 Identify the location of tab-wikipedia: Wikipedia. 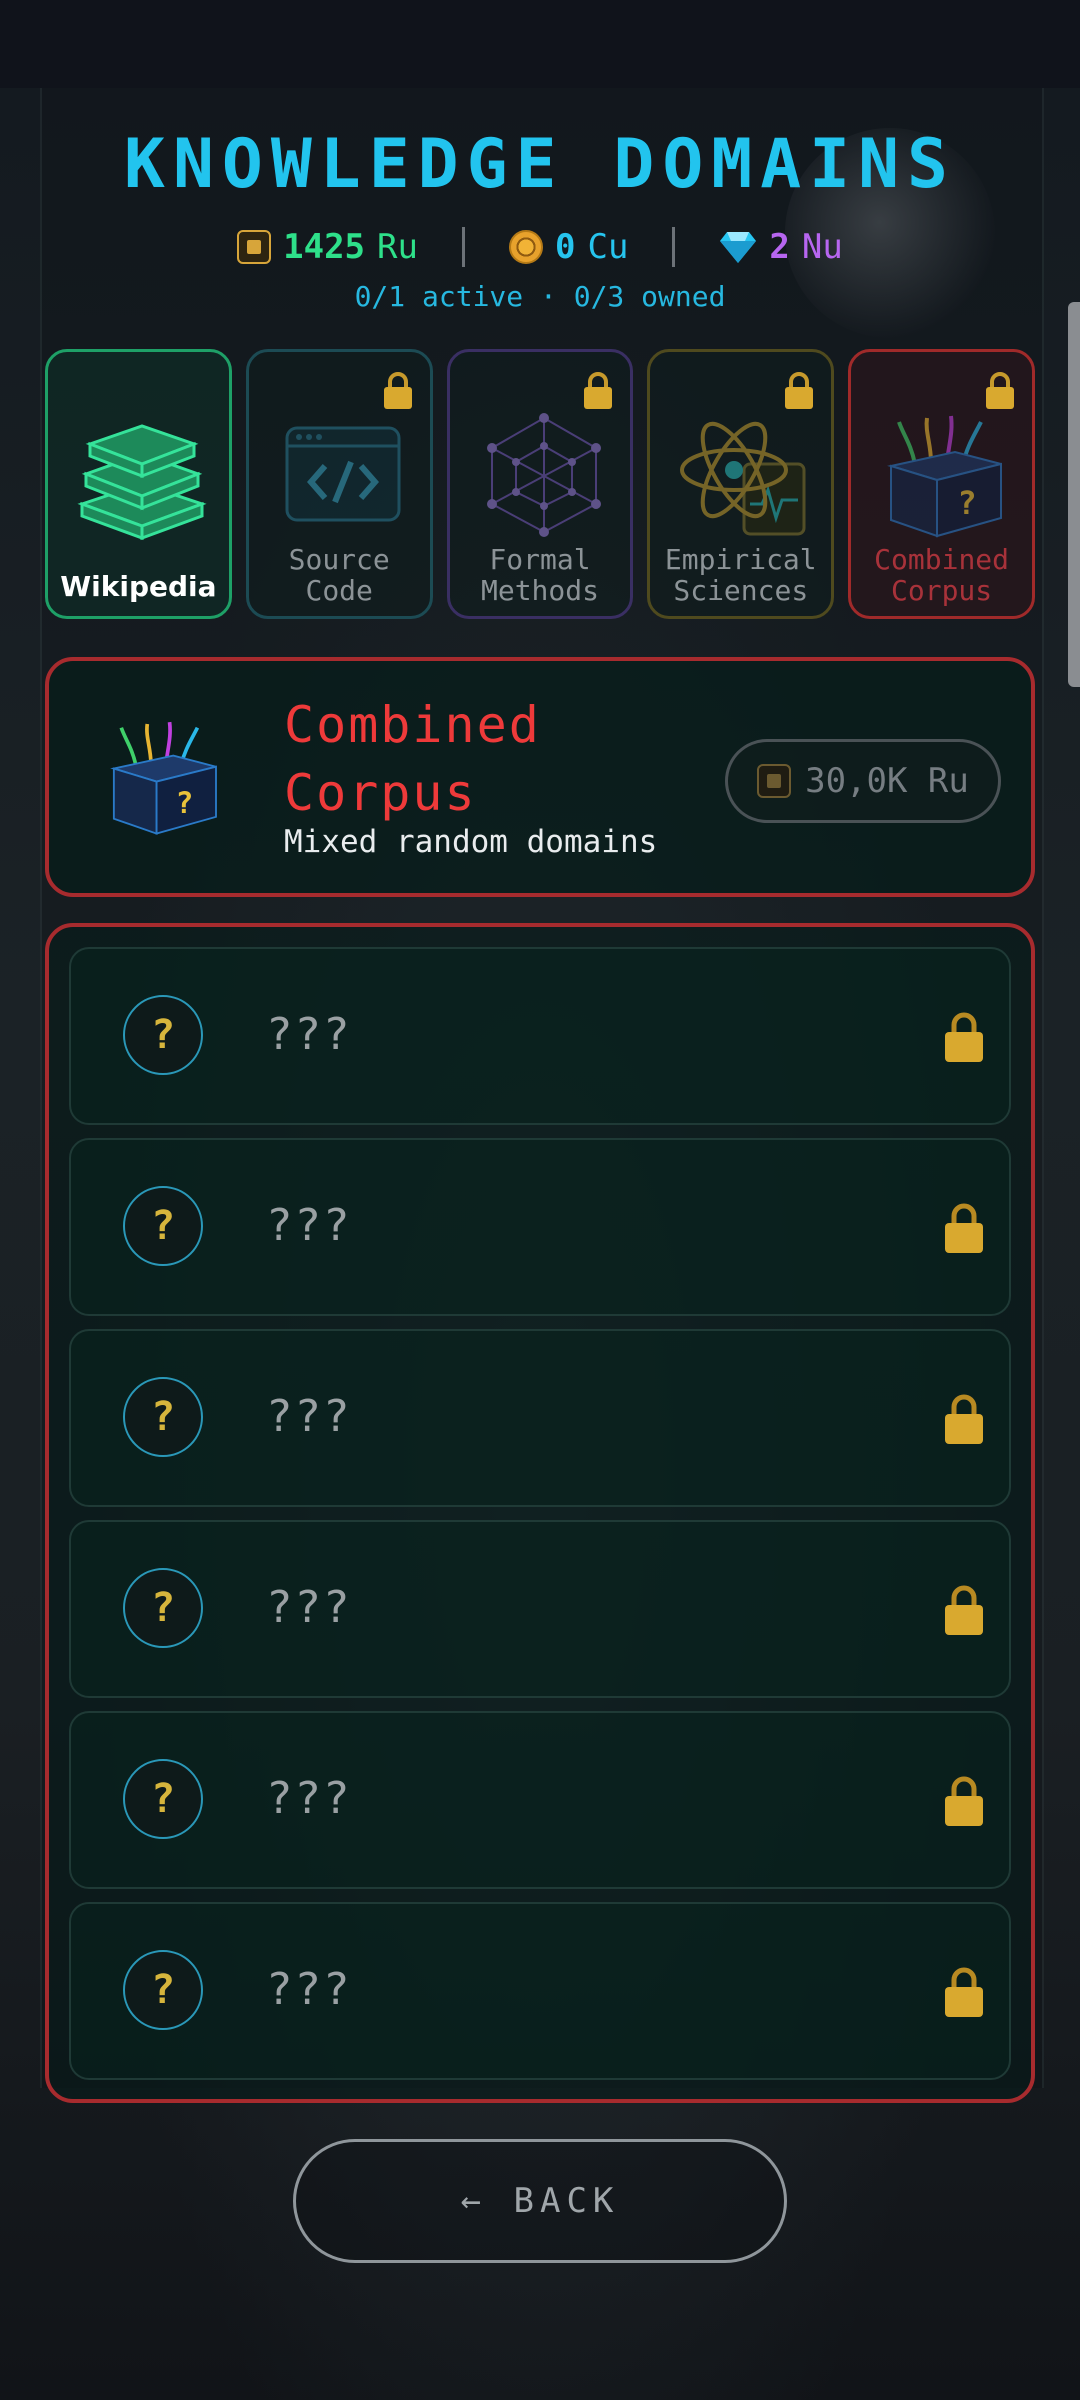
(138, 484).